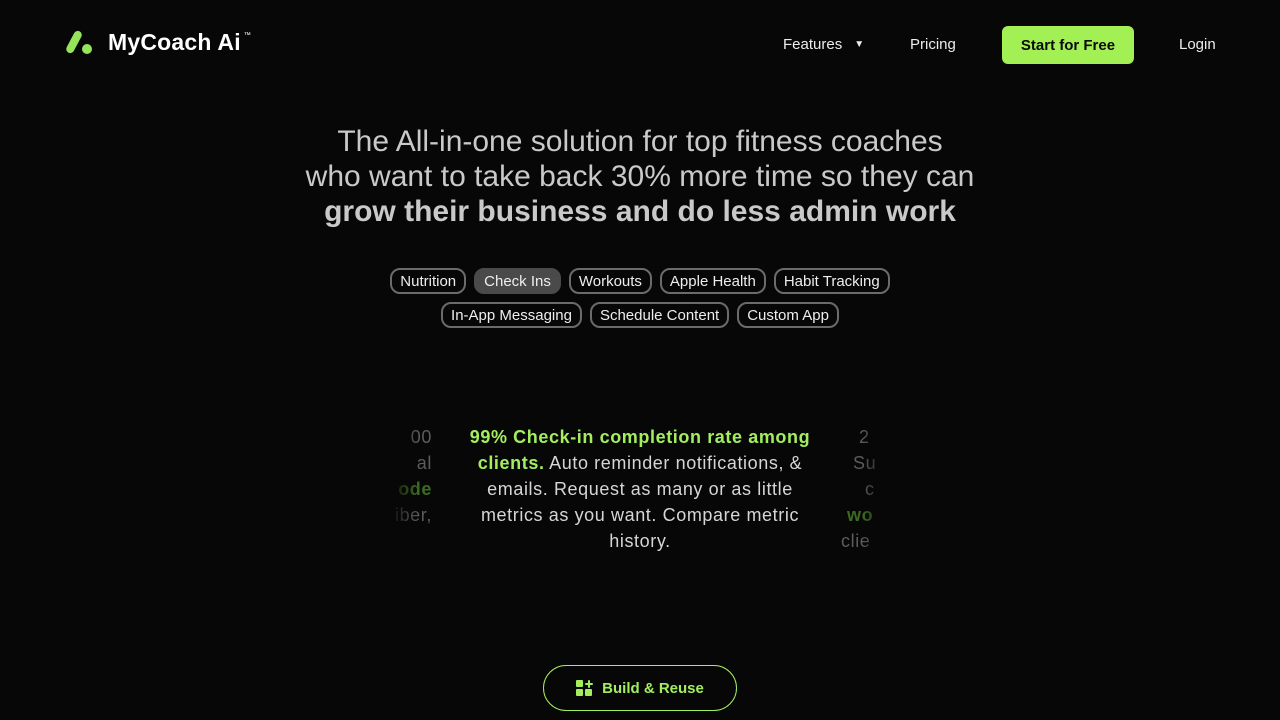  Describe the element at coordinates (859, 44) in the screenshot. I see `caret-down-icon: ▼` at that location.